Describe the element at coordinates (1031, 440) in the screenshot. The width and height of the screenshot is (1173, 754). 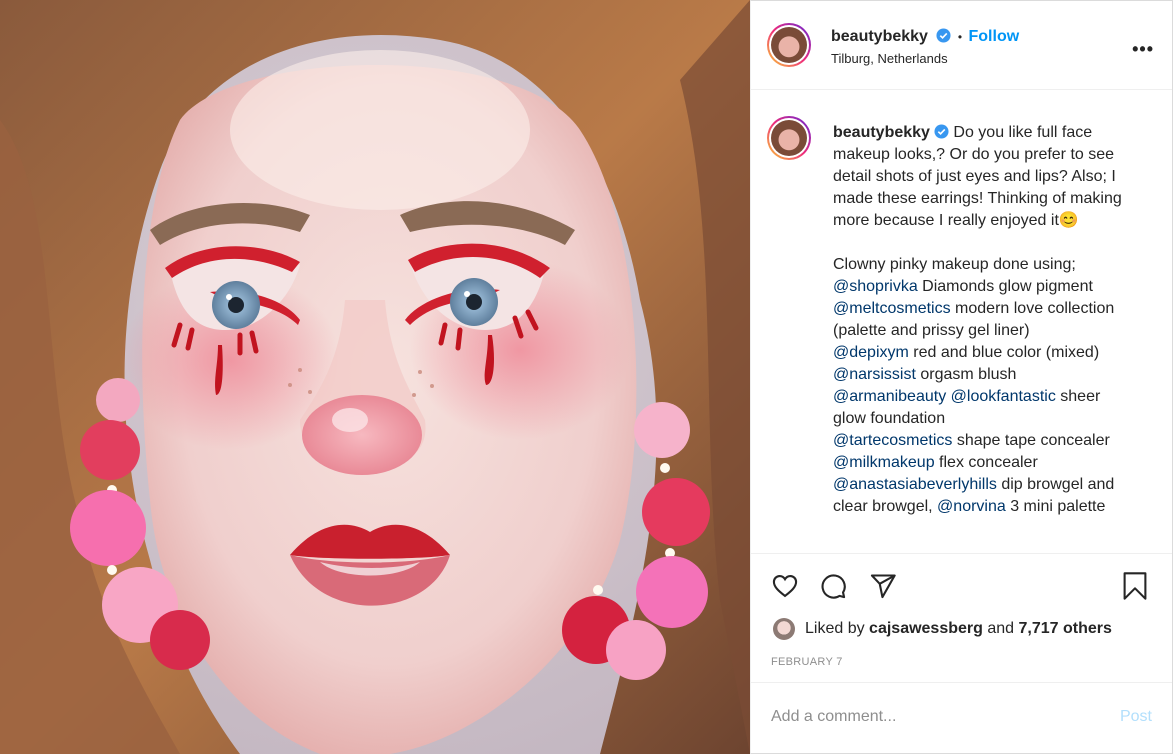
I see `caption-fragment: shape tape concealer` at that location.